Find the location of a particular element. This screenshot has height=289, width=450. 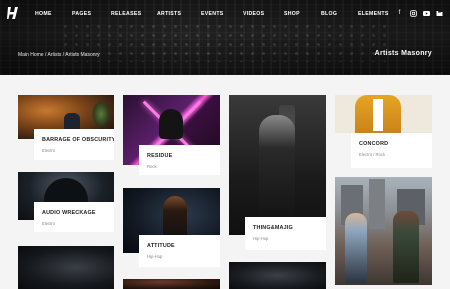

nav-artists: Artists is located at coordinates (169, 14).